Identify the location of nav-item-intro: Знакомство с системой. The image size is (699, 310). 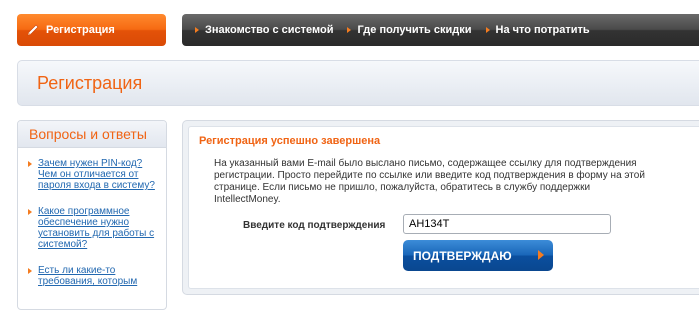
(264, 30).